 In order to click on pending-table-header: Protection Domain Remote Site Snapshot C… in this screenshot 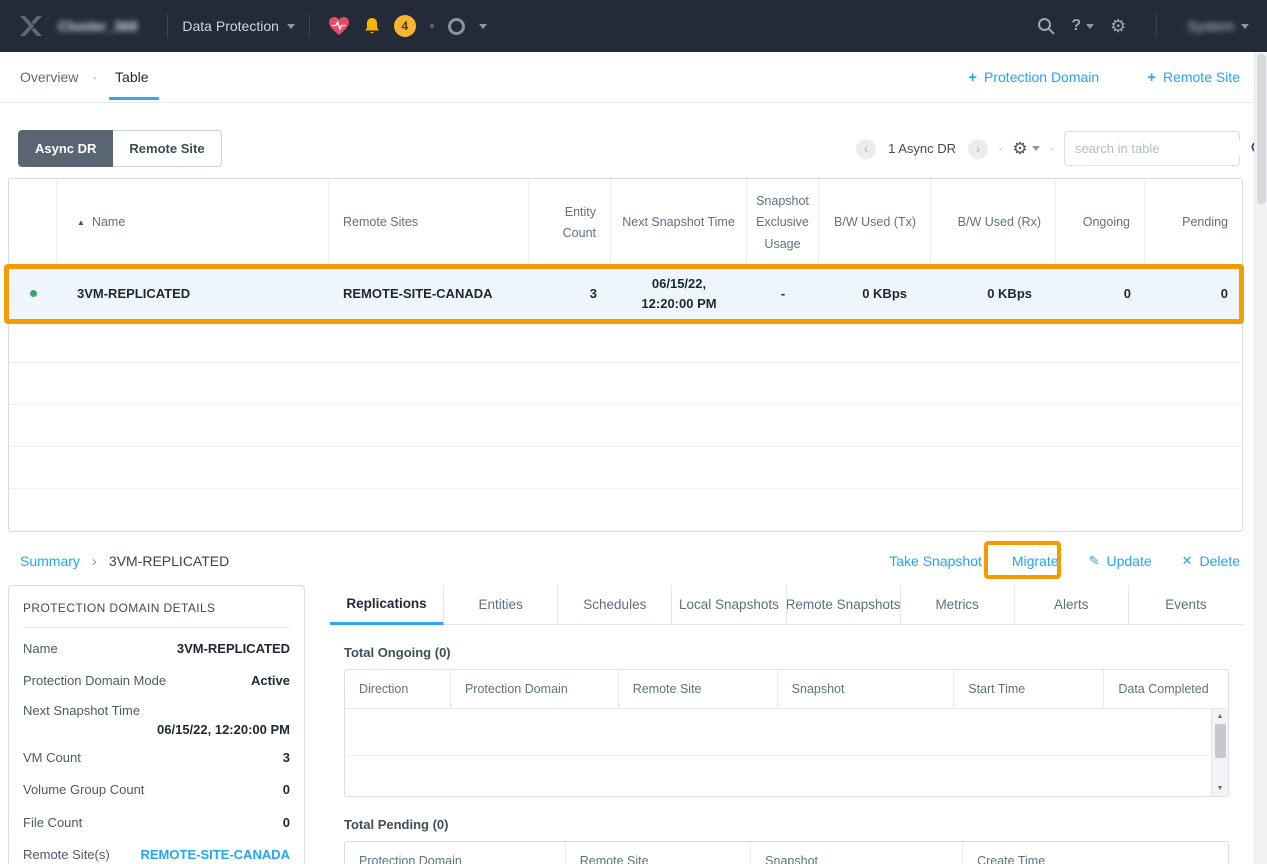, I will do `click(786, 853)`.